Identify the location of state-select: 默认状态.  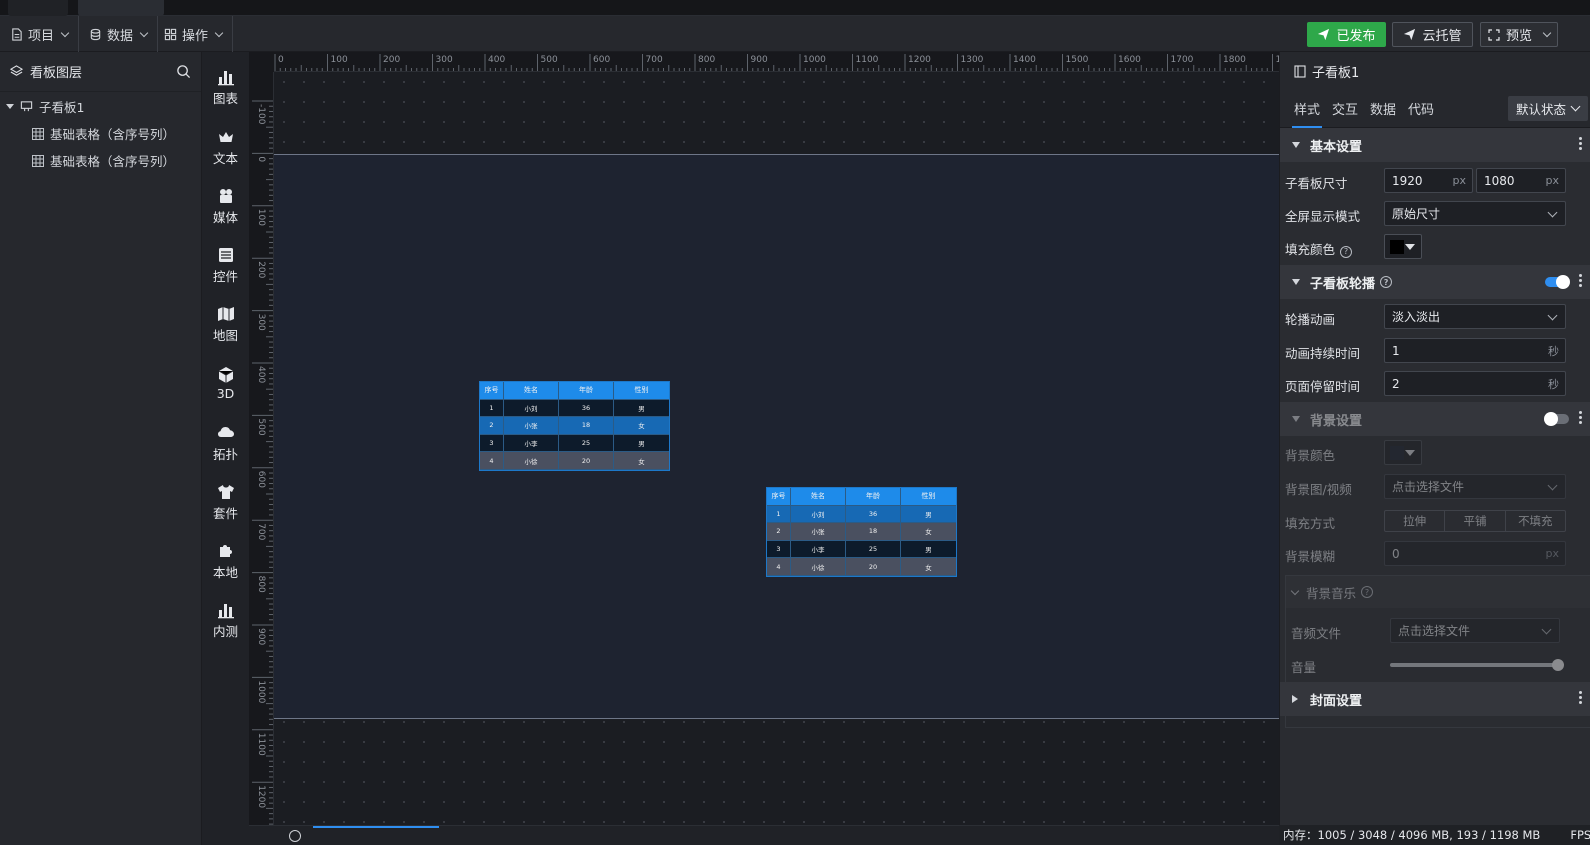
(1548, 108).